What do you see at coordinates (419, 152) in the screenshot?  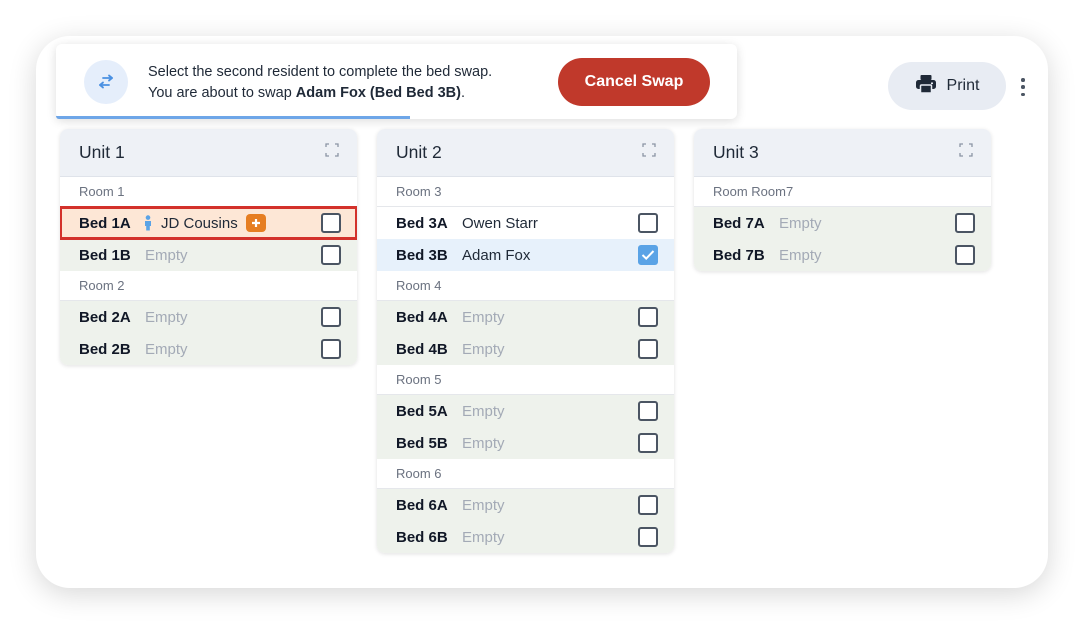 I see `unit-title: Unit 2` at bounding box center [419, 152].